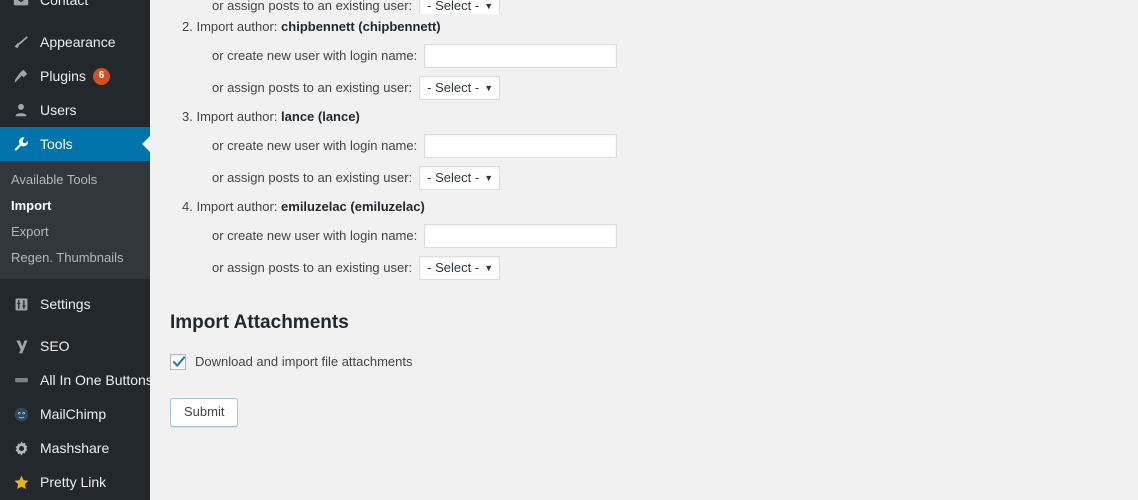 This screenshot has width=1138, height=500. I want to click on gear-icon, so click(21, 448).